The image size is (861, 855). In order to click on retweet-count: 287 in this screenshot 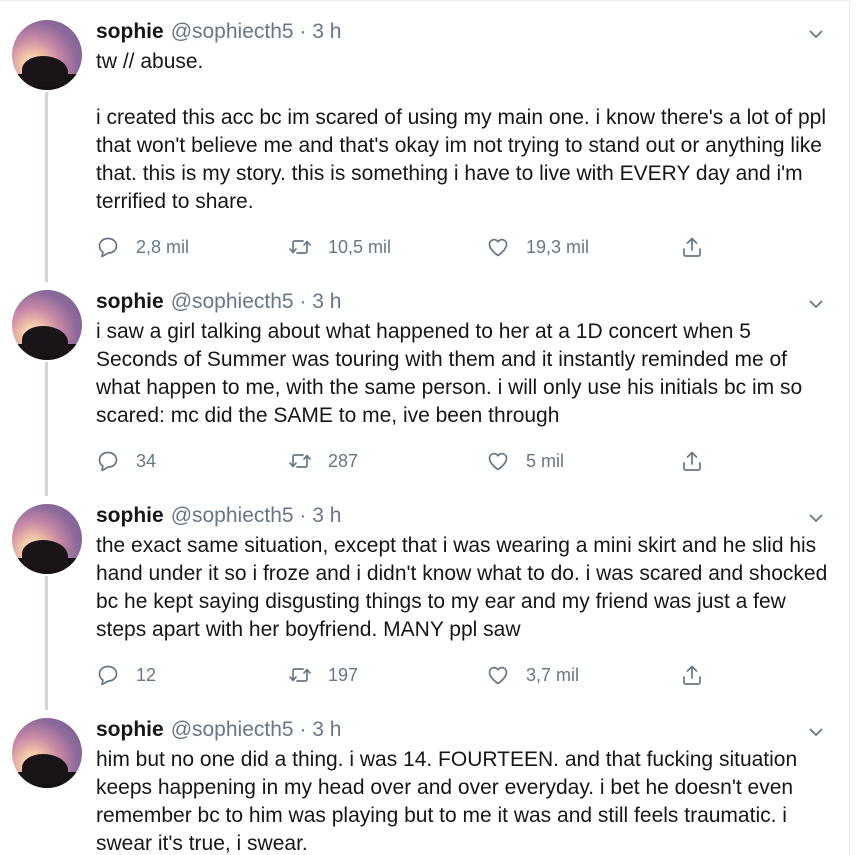, I will do `click(343, 460)`.